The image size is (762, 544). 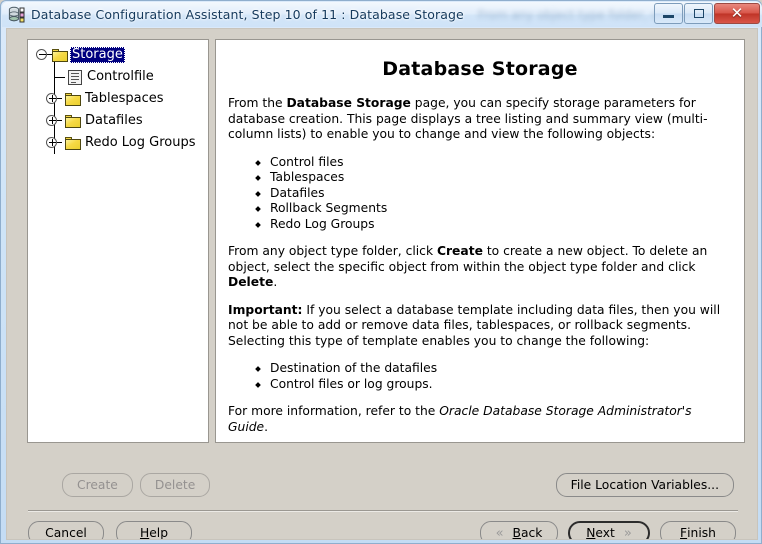 I want to click on next-button: Next », so click(x=609, y=530).